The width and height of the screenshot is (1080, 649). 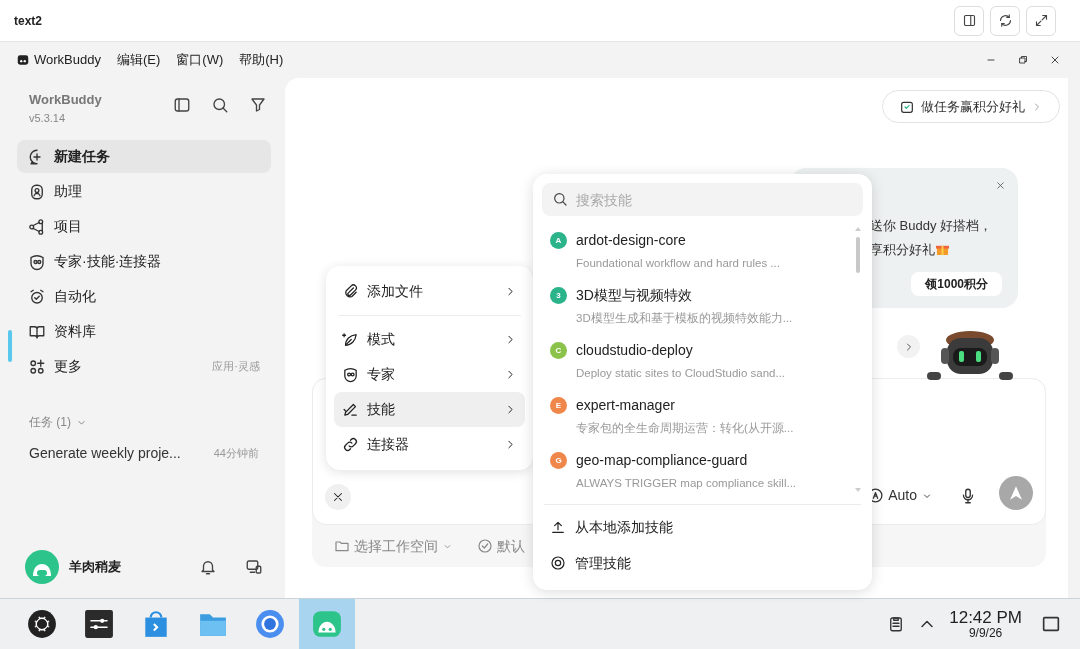 I want to click on panel-icon, so click(x=969, y=20).